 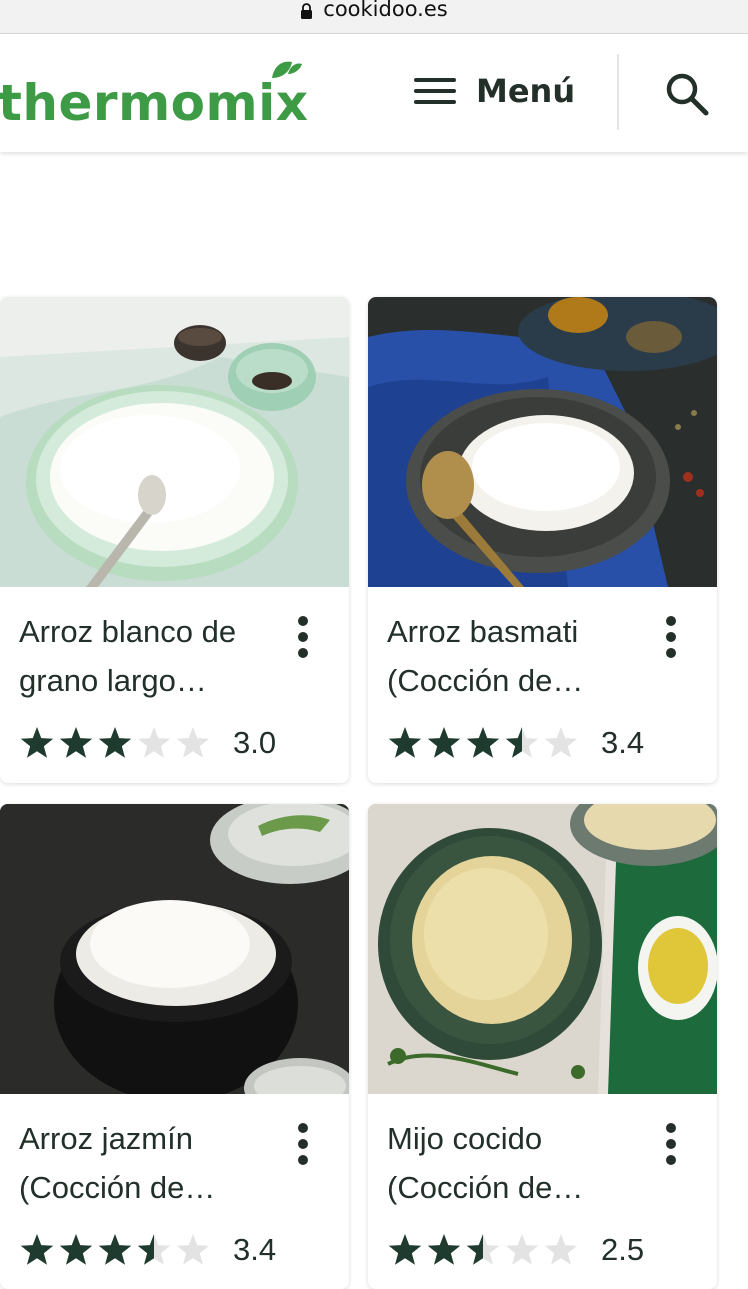 I want to click on recipe-photo-basmati-rice, so click(x=542, y=442).